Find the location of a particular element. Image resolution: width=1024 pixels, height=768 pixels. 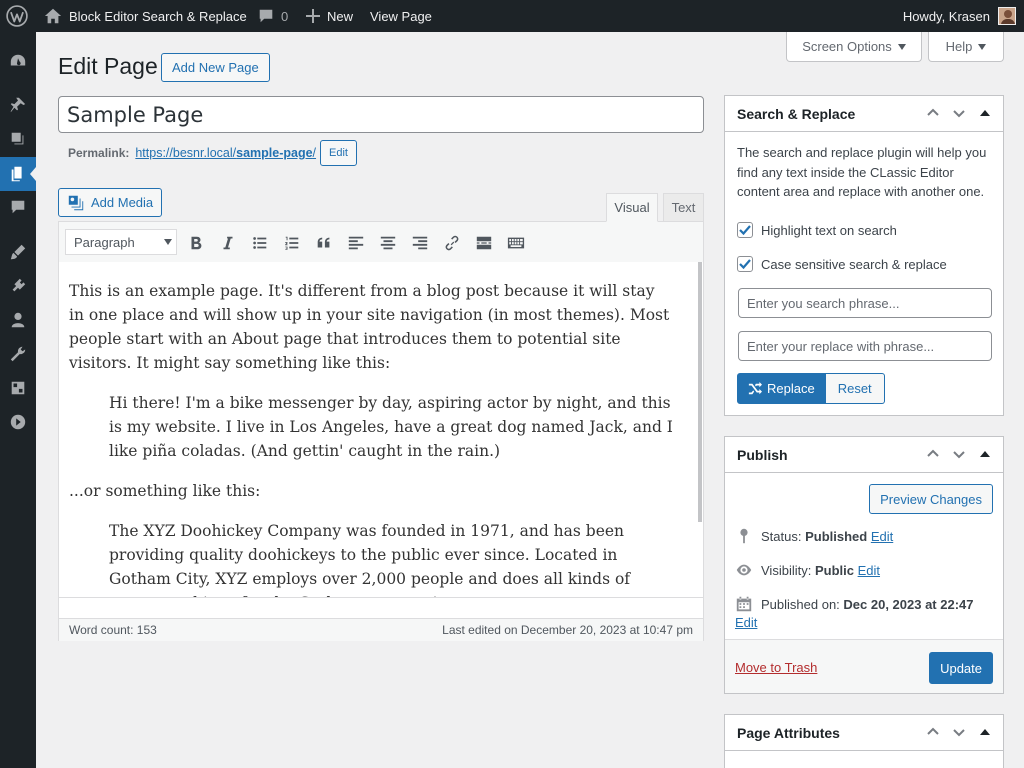

published-on-row: Published on: Dec 20, 2023 at 22:47 is located at coordinates (854, 604).